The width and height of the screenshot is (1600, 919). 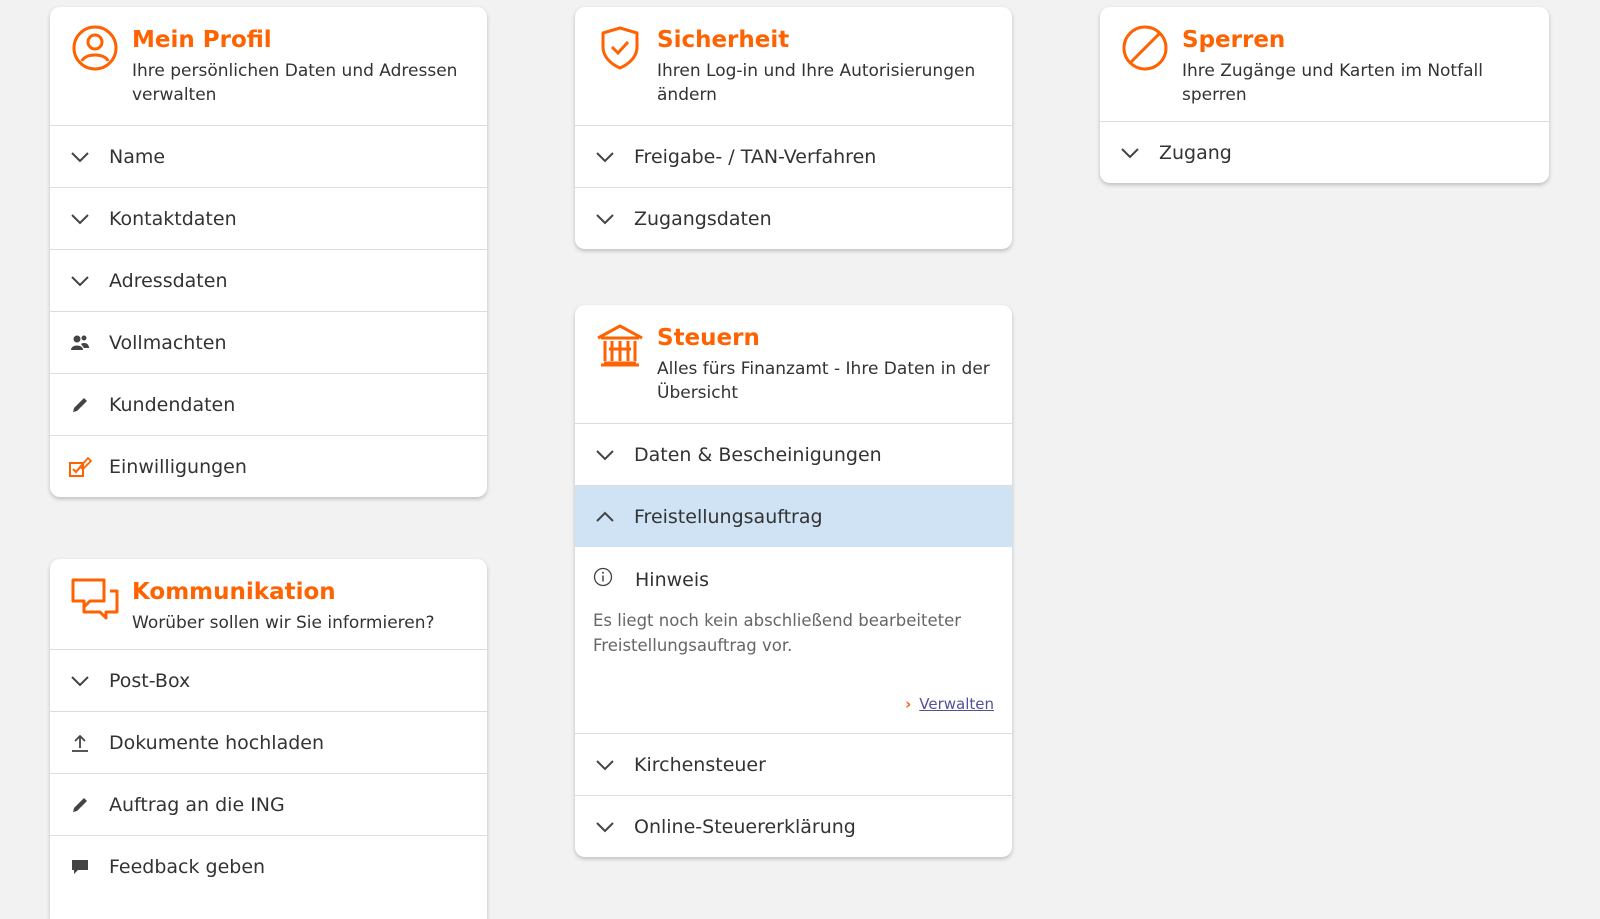 I want to click on menu-item-label: Adressdaten, so click(x=168, y=280).